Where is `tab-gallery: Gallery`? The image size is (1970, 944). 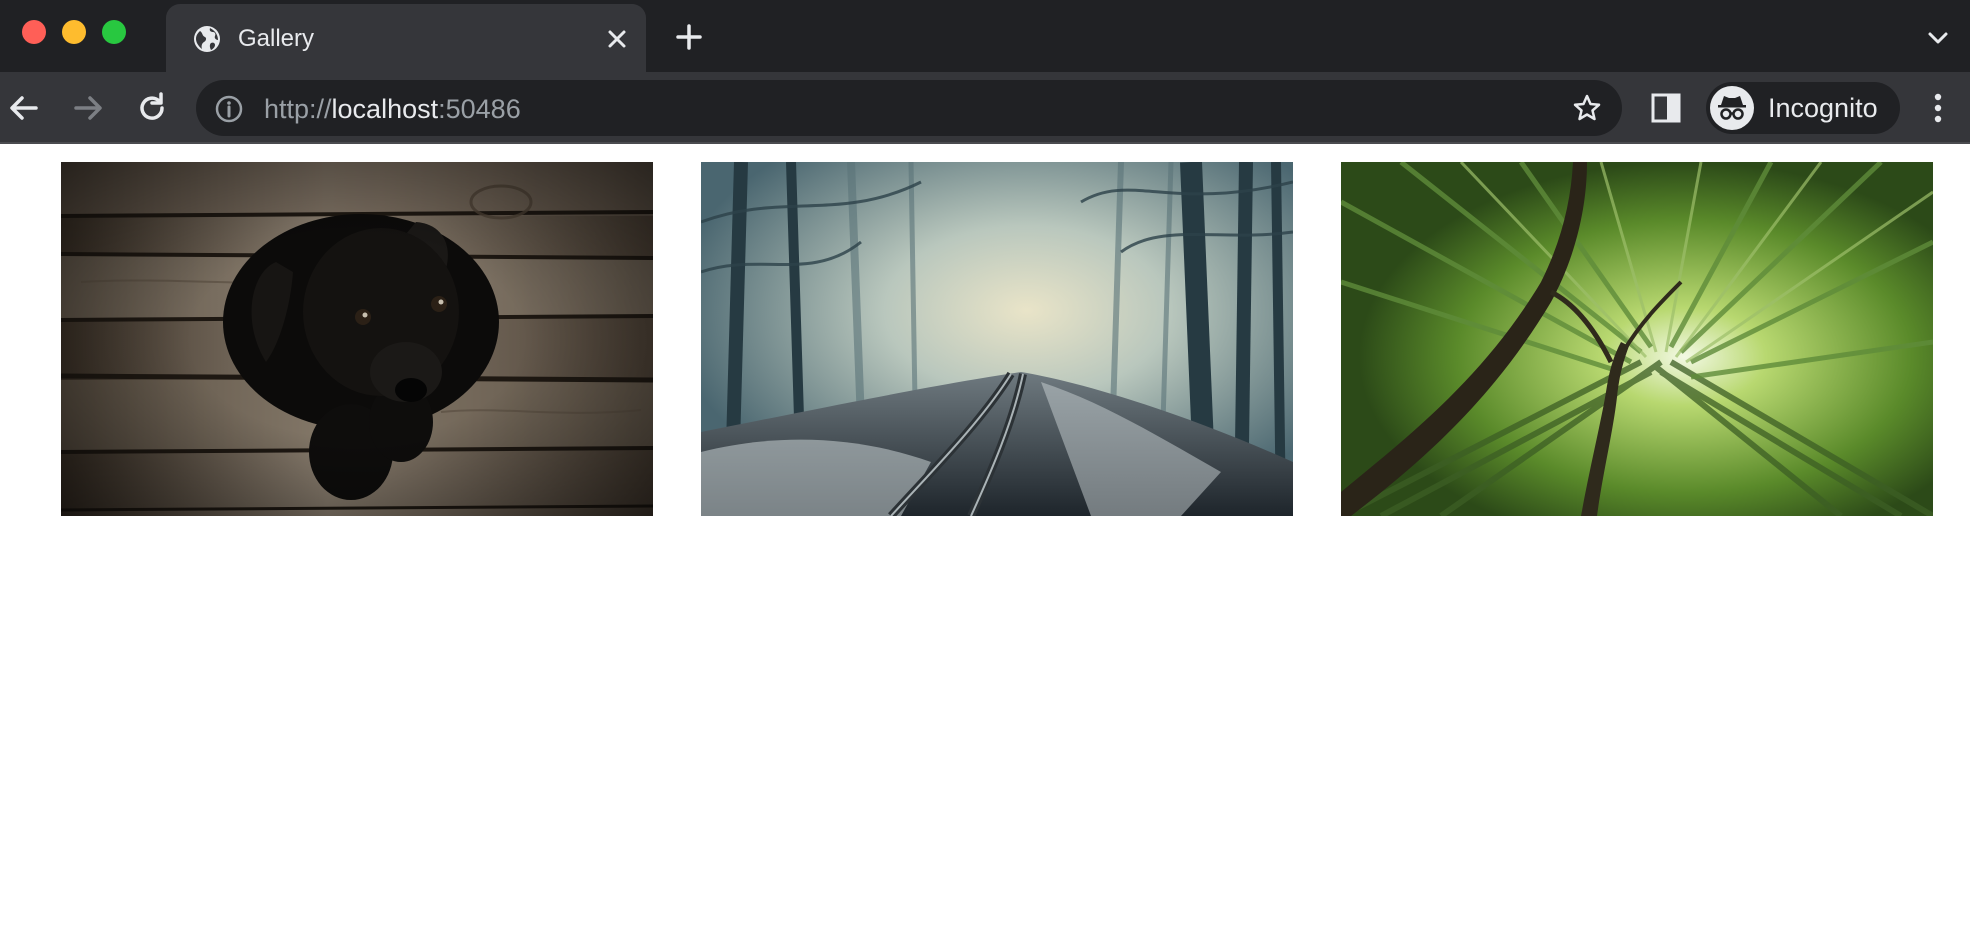
tab-gallery: Gallery is located at coordinates (406, 38).